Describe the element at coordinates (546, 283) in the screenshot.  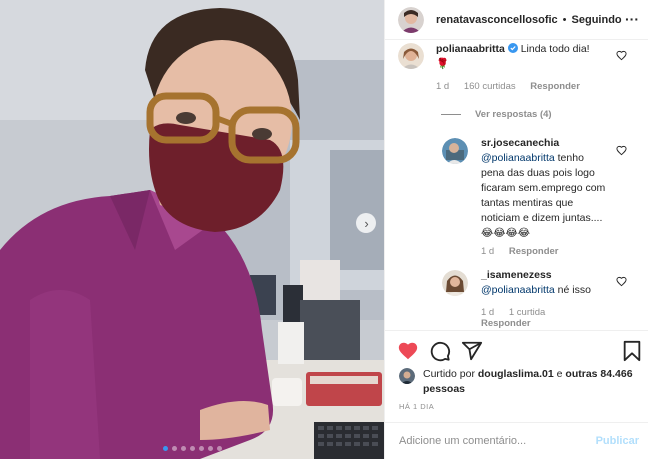
I see `reply-body: _isamenezess @polianaabritta né isso` at that location.